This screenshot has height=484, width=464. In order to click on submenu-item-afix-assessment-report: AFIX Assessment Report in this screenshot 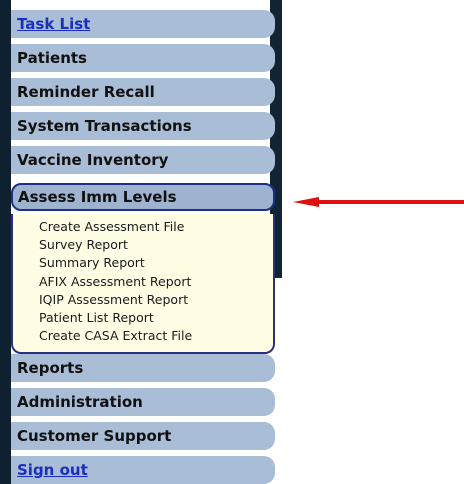, I will do `click(156, 282)`.